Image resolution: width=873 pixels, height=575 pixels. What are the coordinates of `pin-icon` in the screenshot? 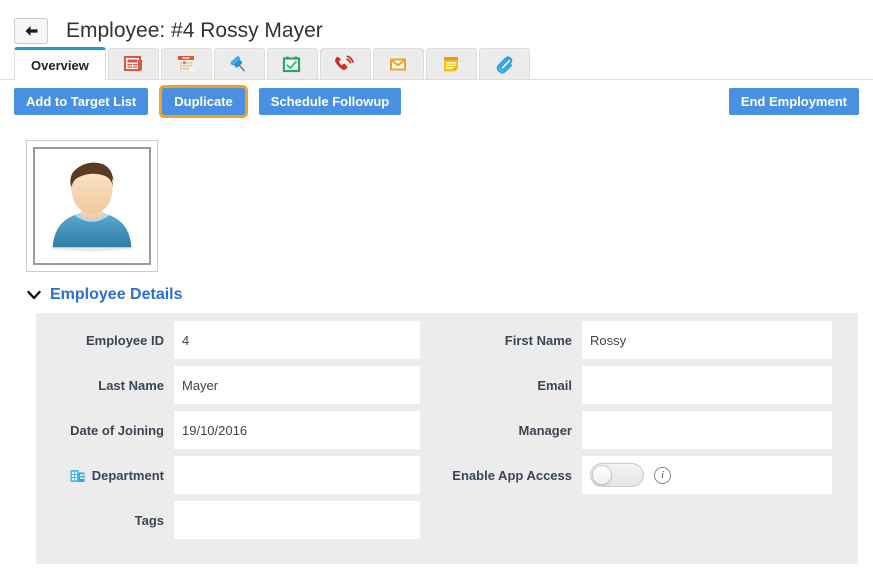 It's located at (239, 64).